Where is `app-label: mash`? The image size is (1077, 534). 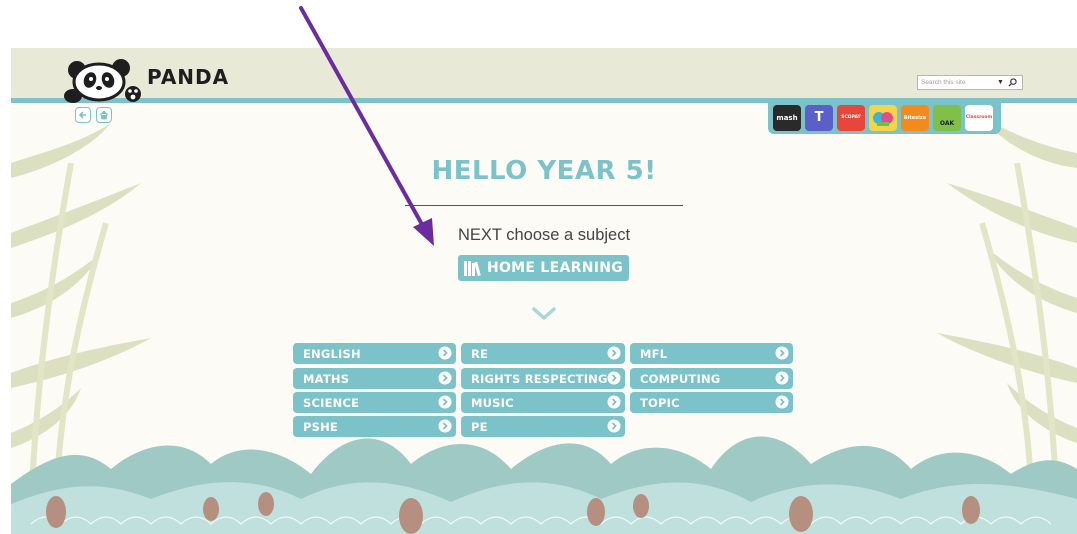 app-label: mash is located at coordinates (787, 117).